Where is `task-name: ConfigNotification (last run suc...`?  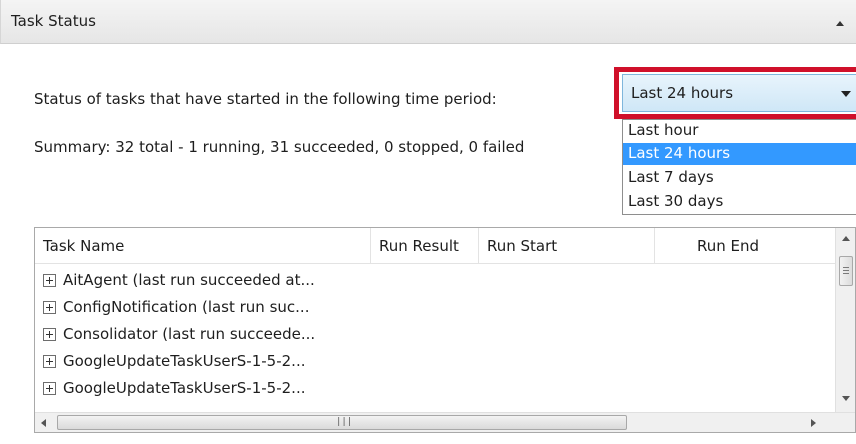 task-name: ConfigNotification (last run suc... is located at coordinates (186, 307).